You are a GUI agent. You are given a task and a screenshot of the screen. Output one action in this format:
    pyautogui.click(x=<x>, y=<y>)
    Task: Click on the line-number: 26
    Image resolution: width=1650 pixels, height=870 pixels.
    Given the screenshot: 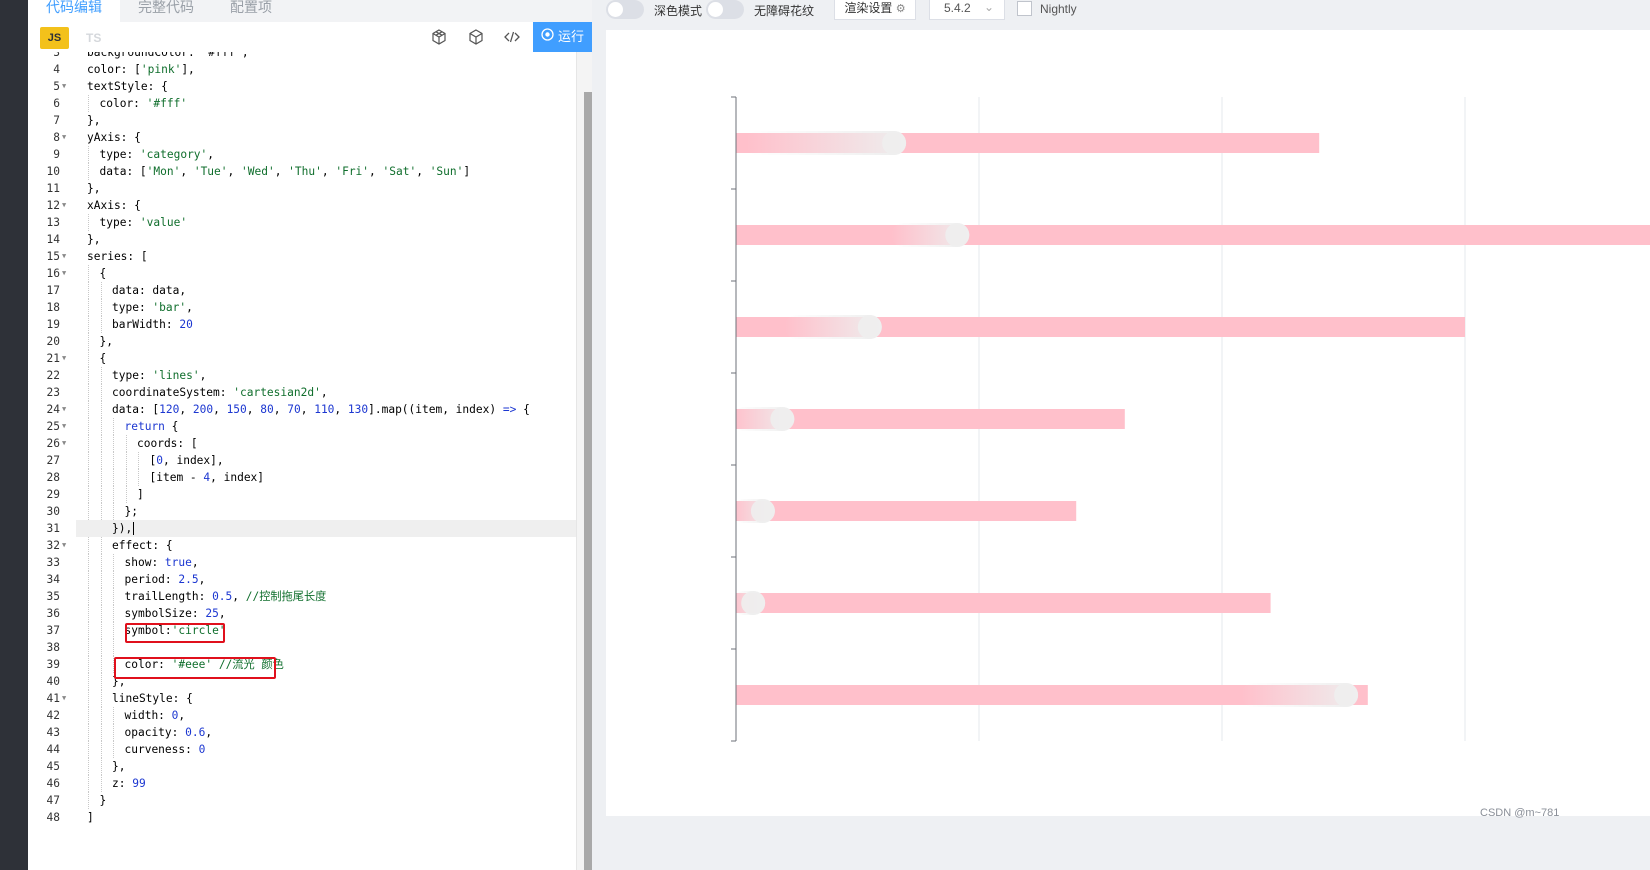 What is the action you would take?
    pyautogui.click(x=53, y=443)
    